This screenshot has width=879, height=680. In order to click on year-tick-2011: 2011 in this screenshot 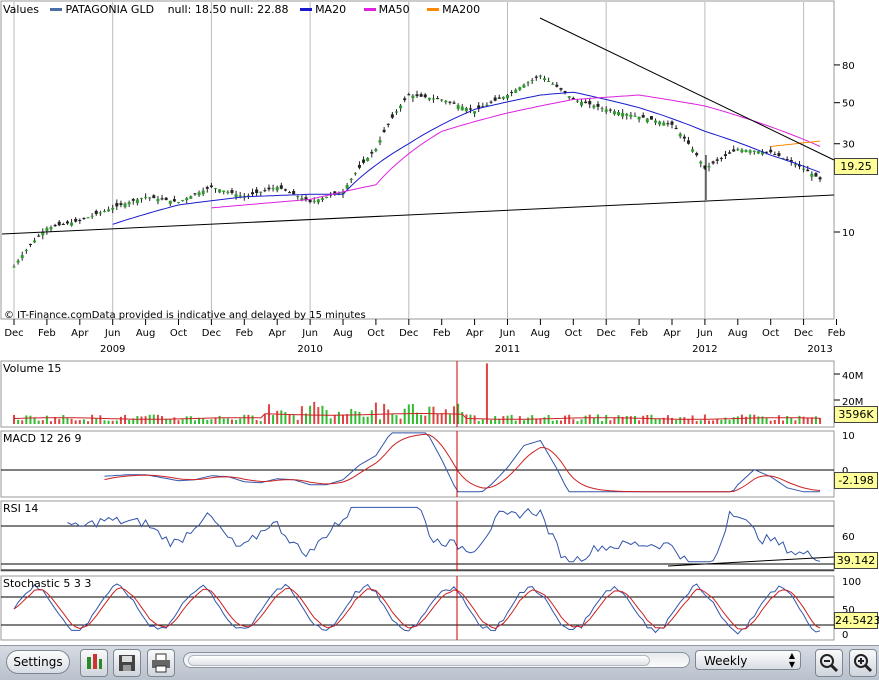, I will do `click(507, 349)`.